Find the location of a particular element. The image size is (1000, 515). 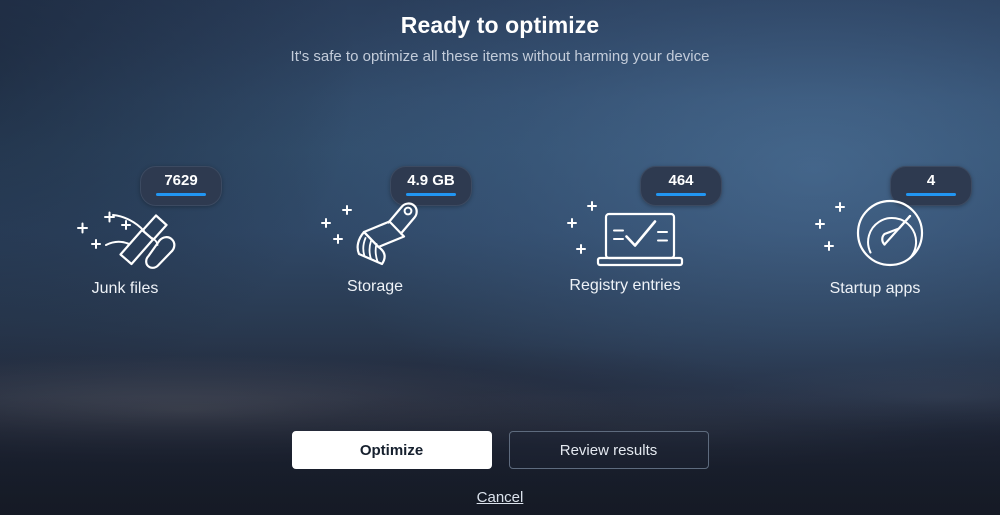

stat-card-junk-files: 7629 Junk files is located at coordinates (125, 232).